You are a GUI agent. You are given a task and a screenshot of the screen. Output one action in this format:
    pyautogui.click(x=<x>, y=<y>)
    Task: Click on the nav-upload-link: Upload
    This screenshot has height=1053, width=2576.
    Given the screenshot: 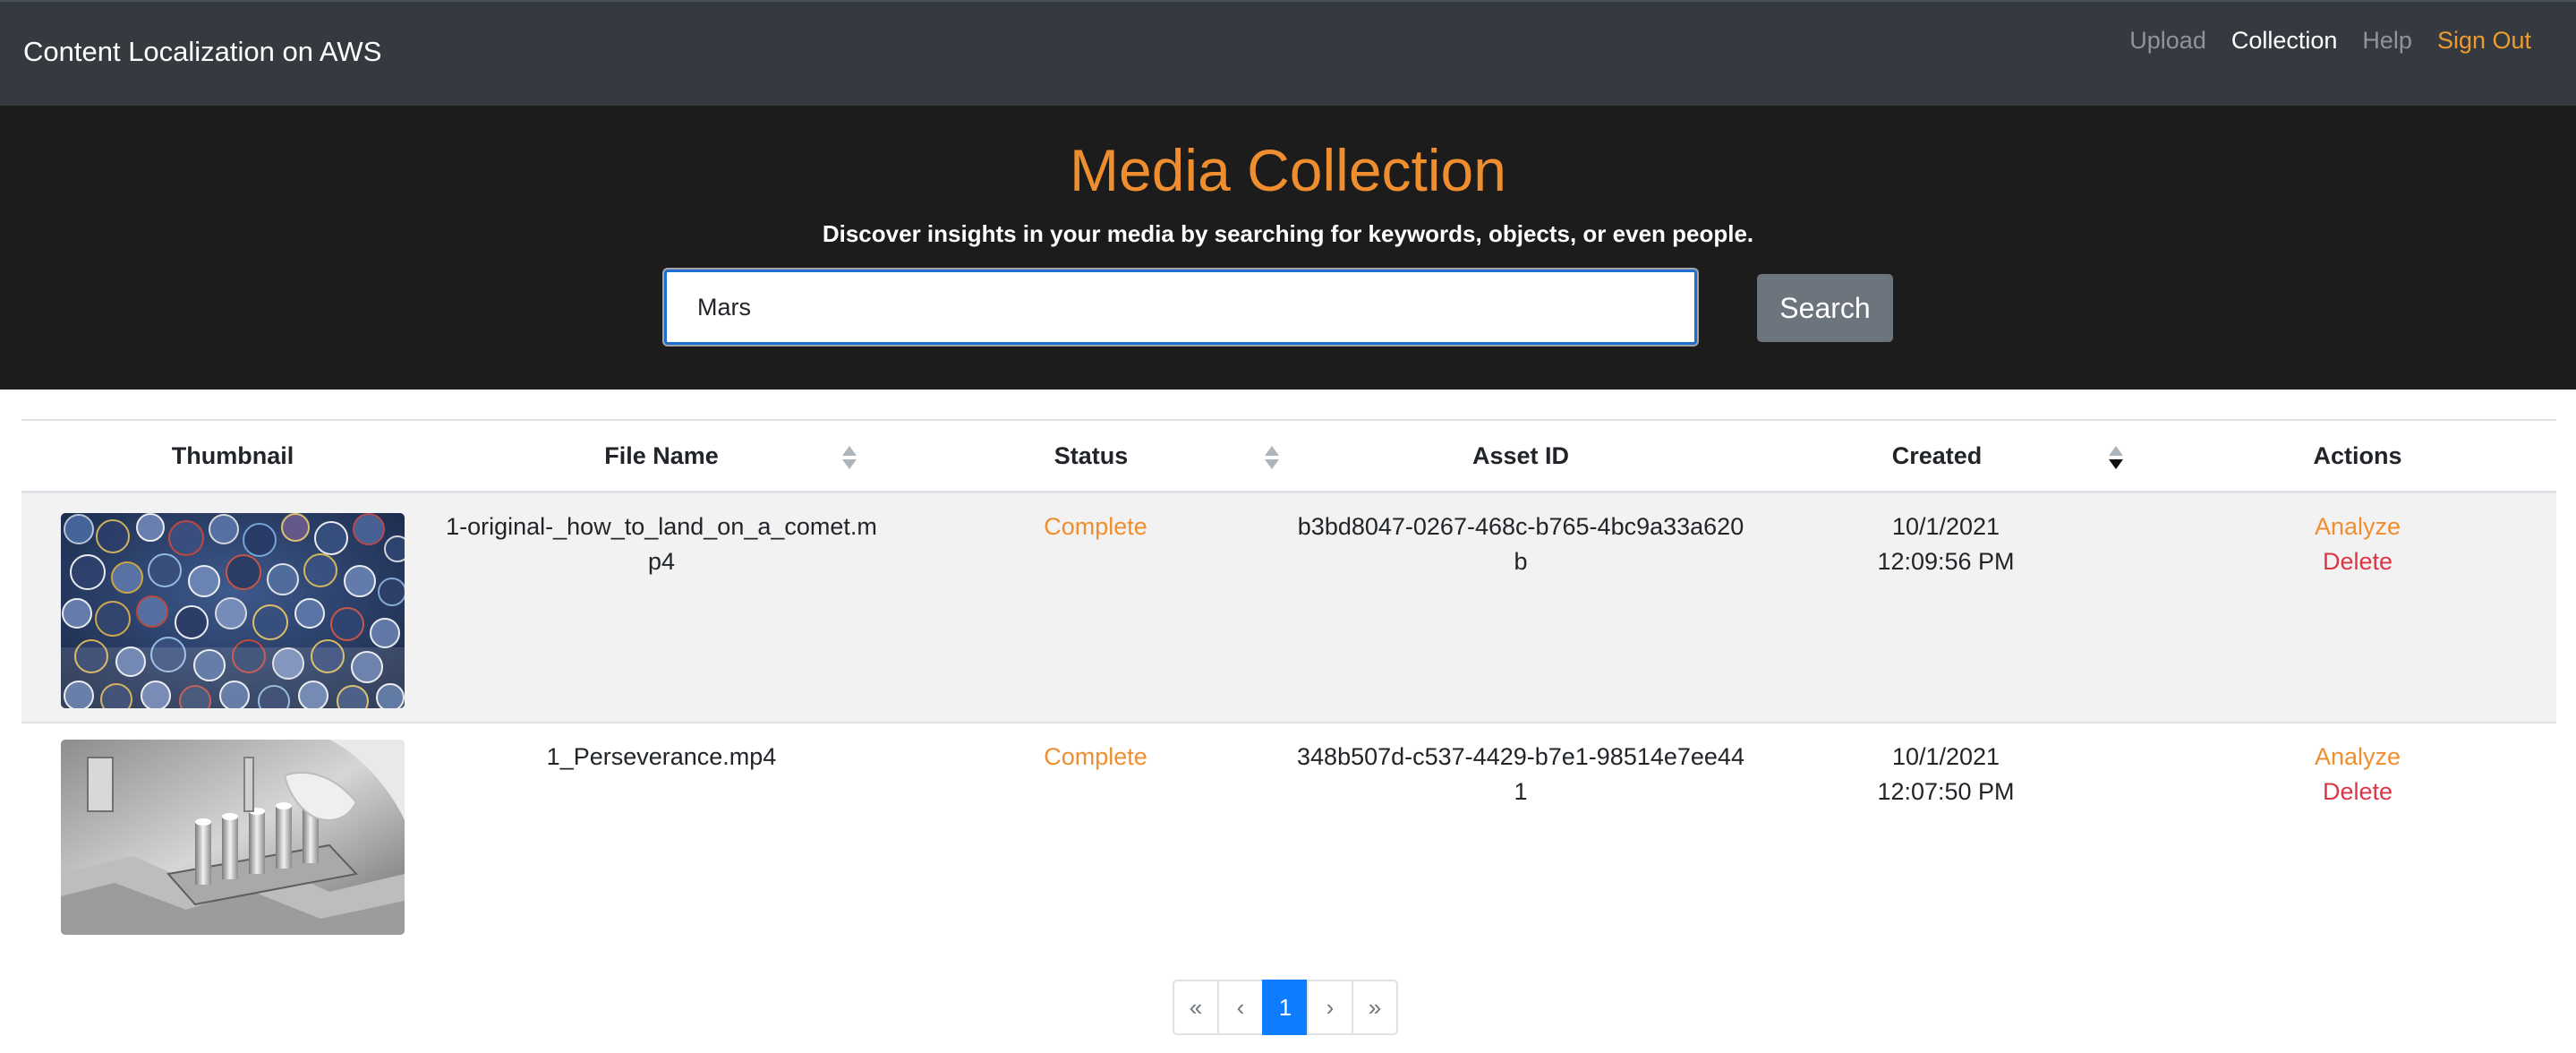 What is the action you would take?
    pyautogui.click(x=2168, y=41)
    